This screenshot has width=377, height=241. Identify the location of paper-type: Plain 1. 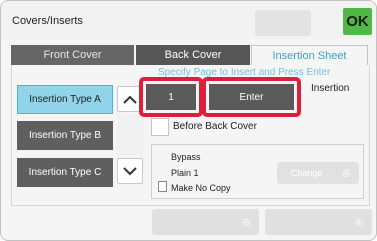
(185, 173).